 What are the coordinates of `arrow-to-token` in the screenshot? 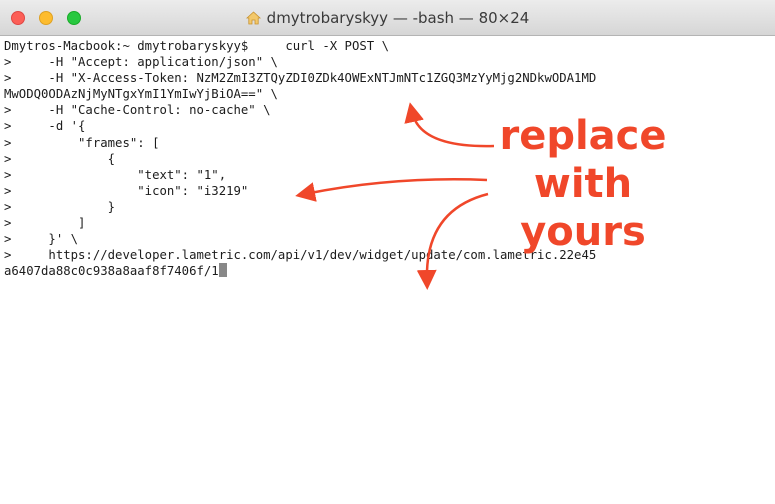 It's located at (449, 125).